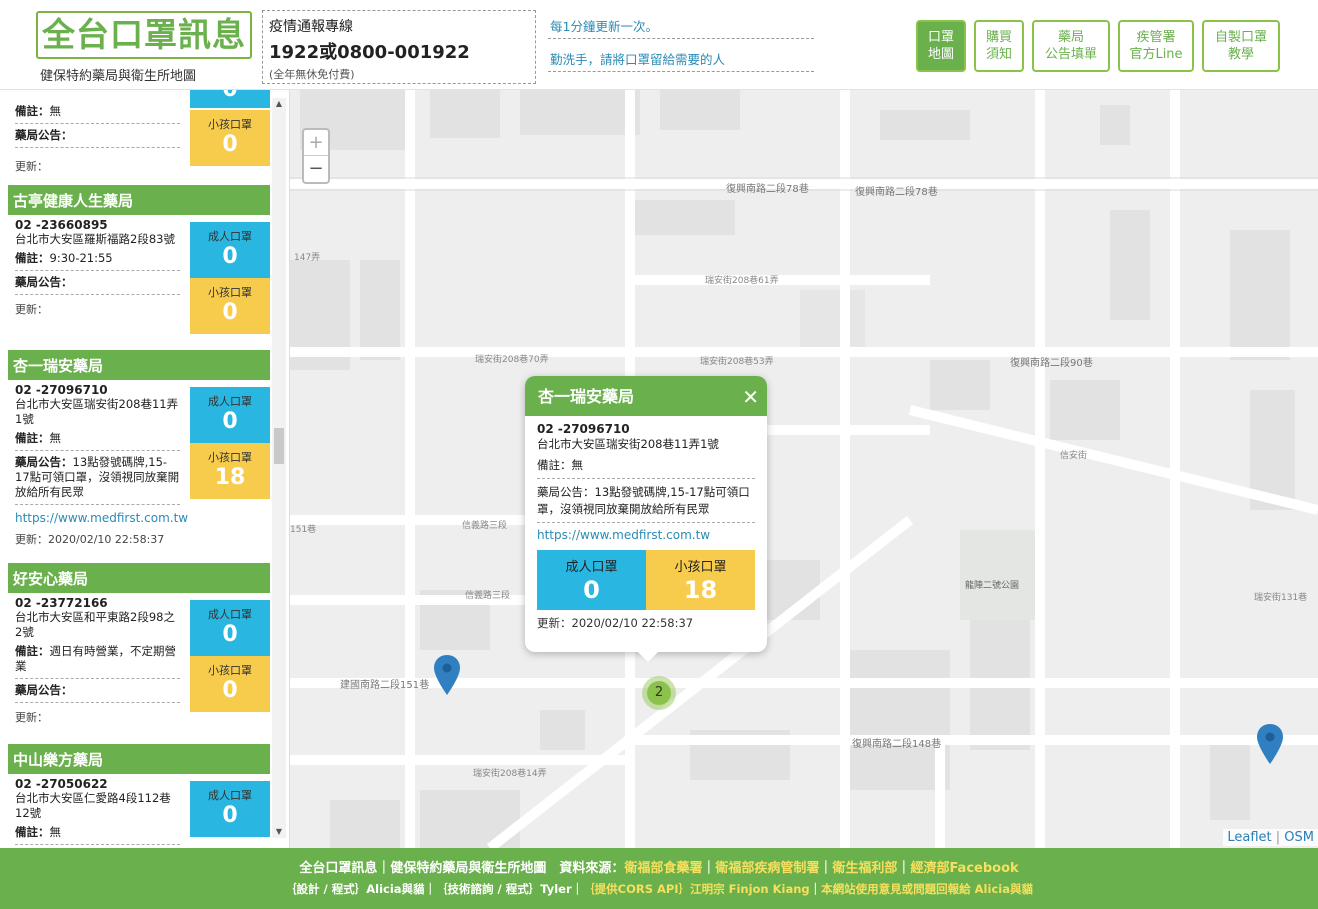  I want to click on popup-address: 台北市大安區瑞安街208巷11弄1號, so click(628, 444).